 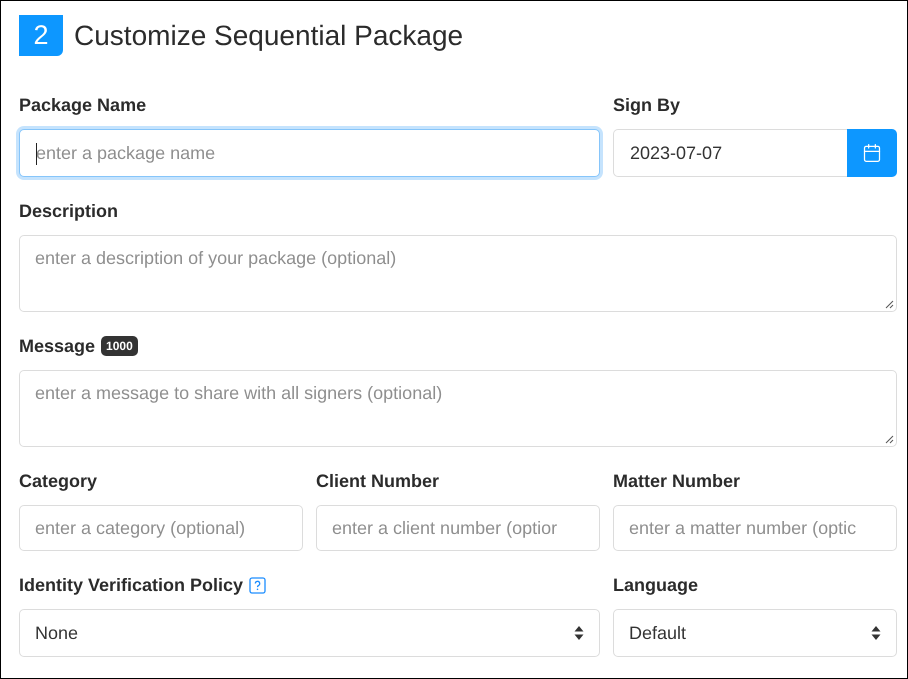 I want to click on field-label: Sign By, so click(x=646, y=105).